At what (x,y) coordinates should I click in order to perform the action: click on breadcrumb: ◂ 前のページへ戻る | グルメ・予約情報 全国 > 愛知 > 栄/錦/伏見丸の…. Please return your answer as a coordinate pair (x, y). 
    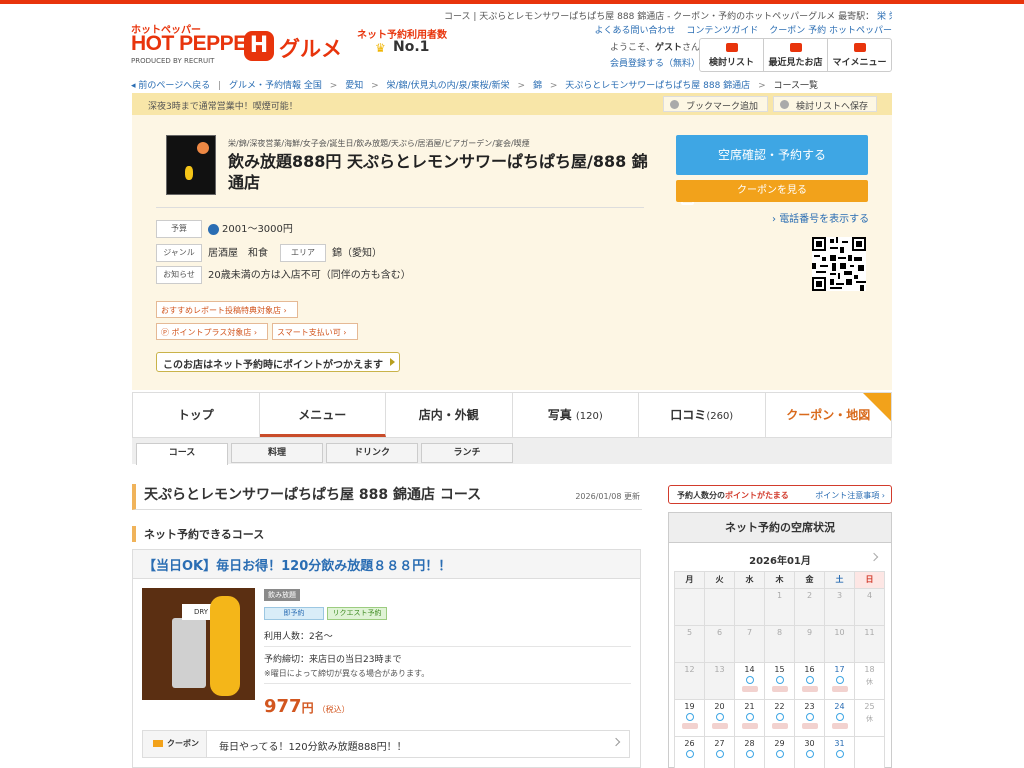
    Looking at the image, I should click on (511, 84).